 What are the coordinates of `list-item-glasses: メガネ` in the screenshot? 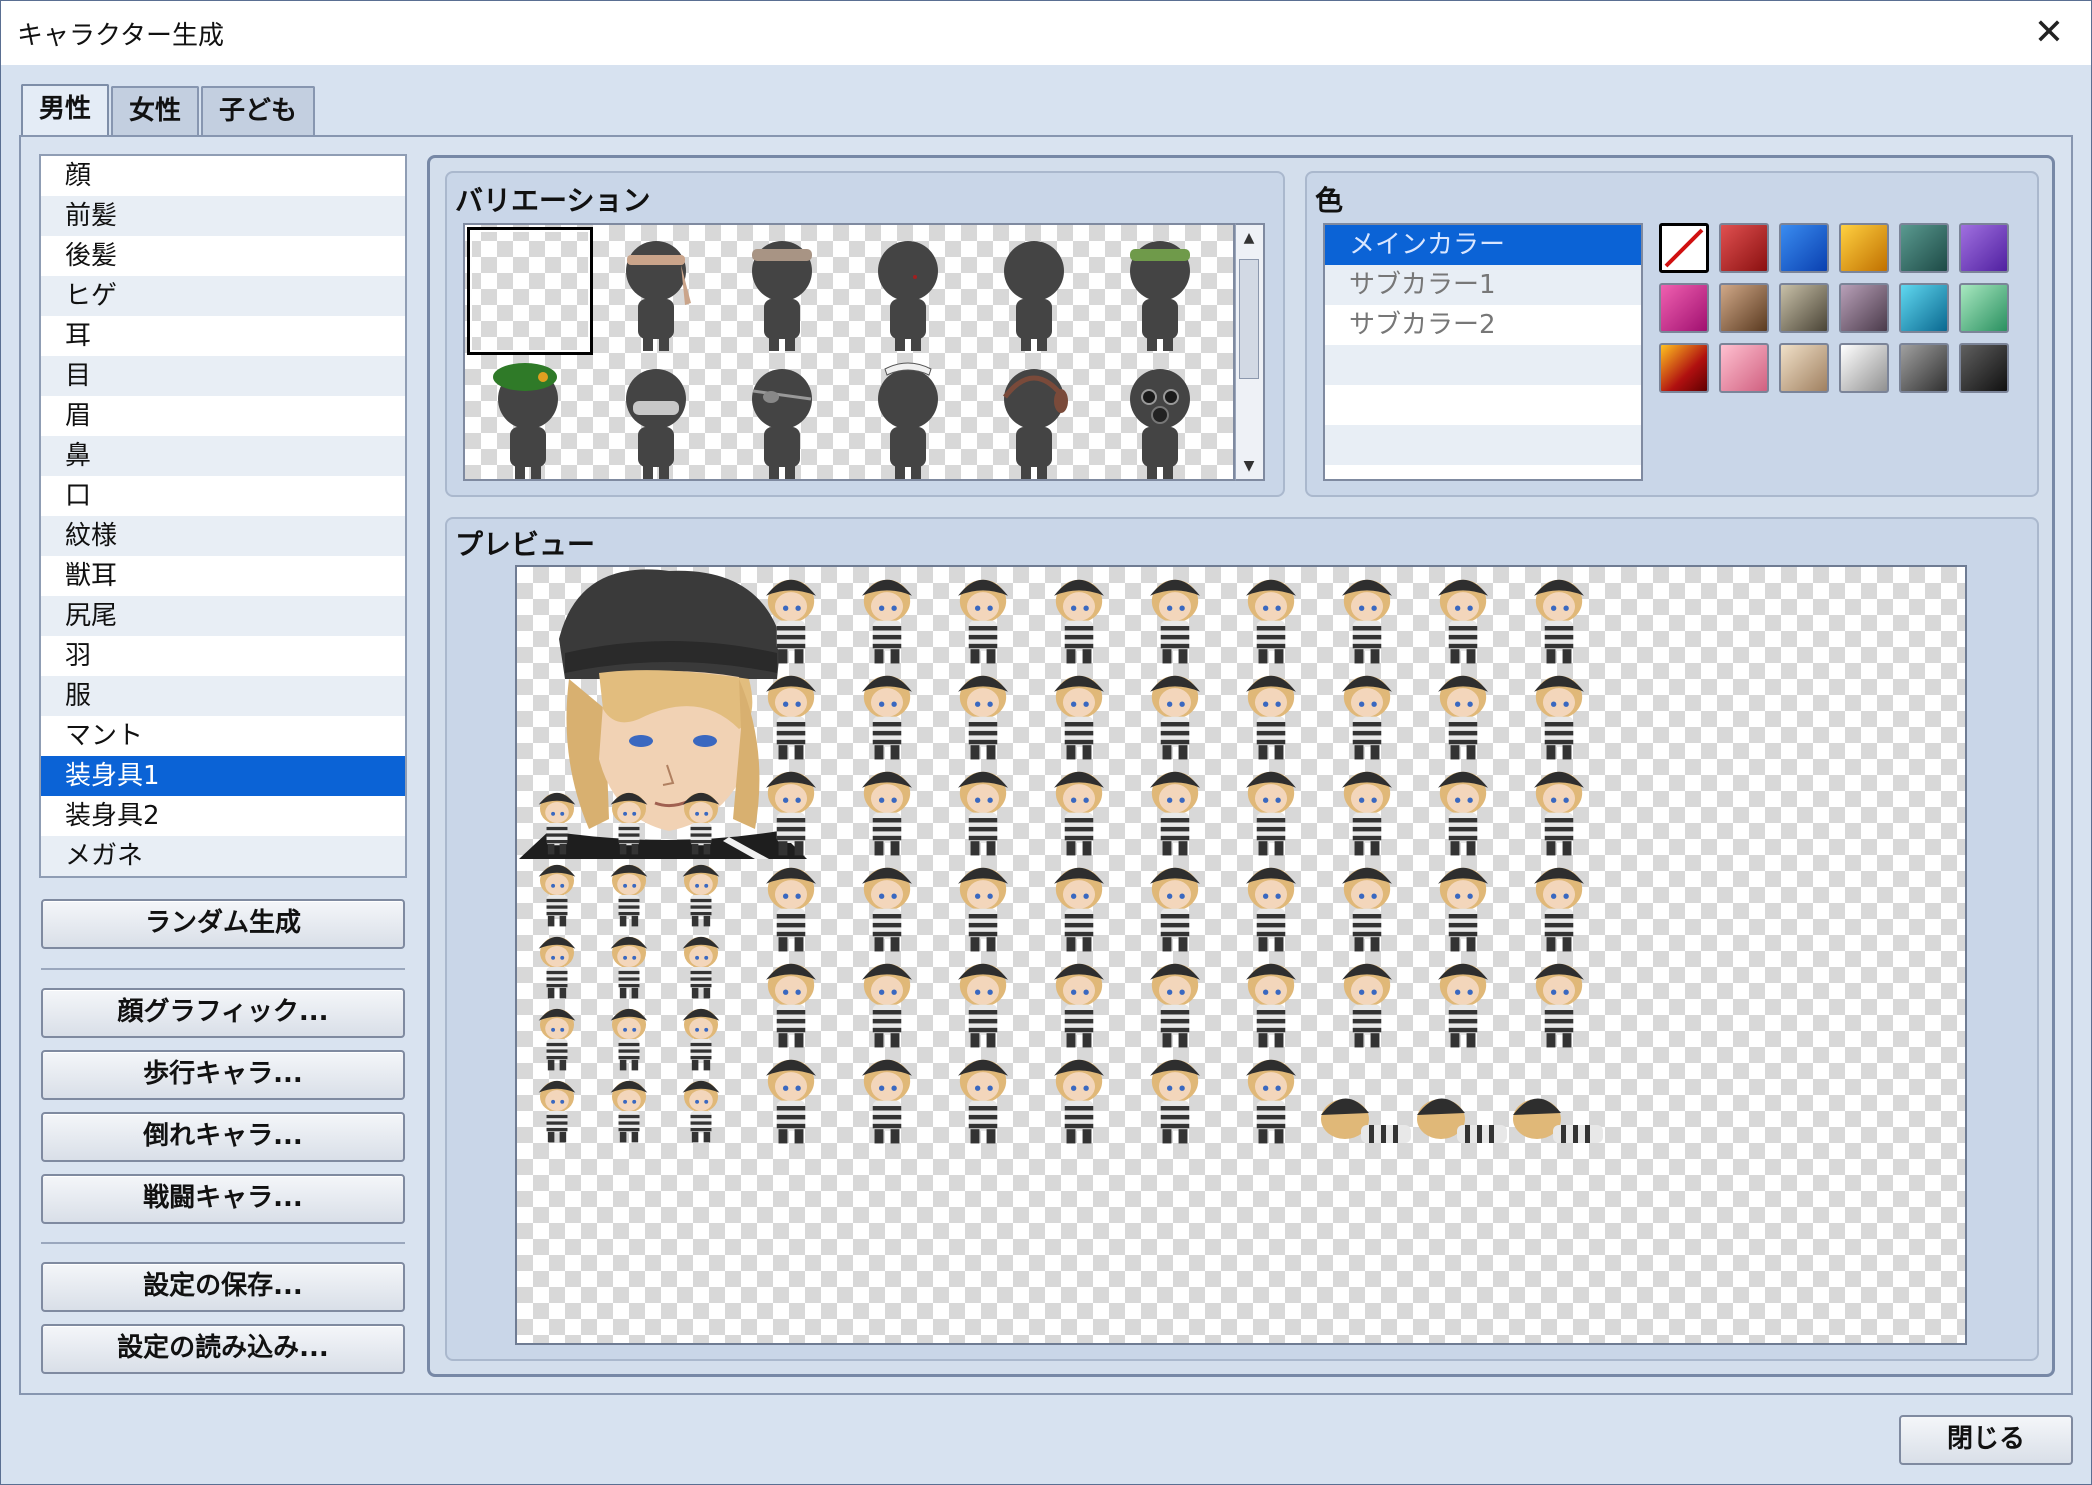 It's located at (223, 856).